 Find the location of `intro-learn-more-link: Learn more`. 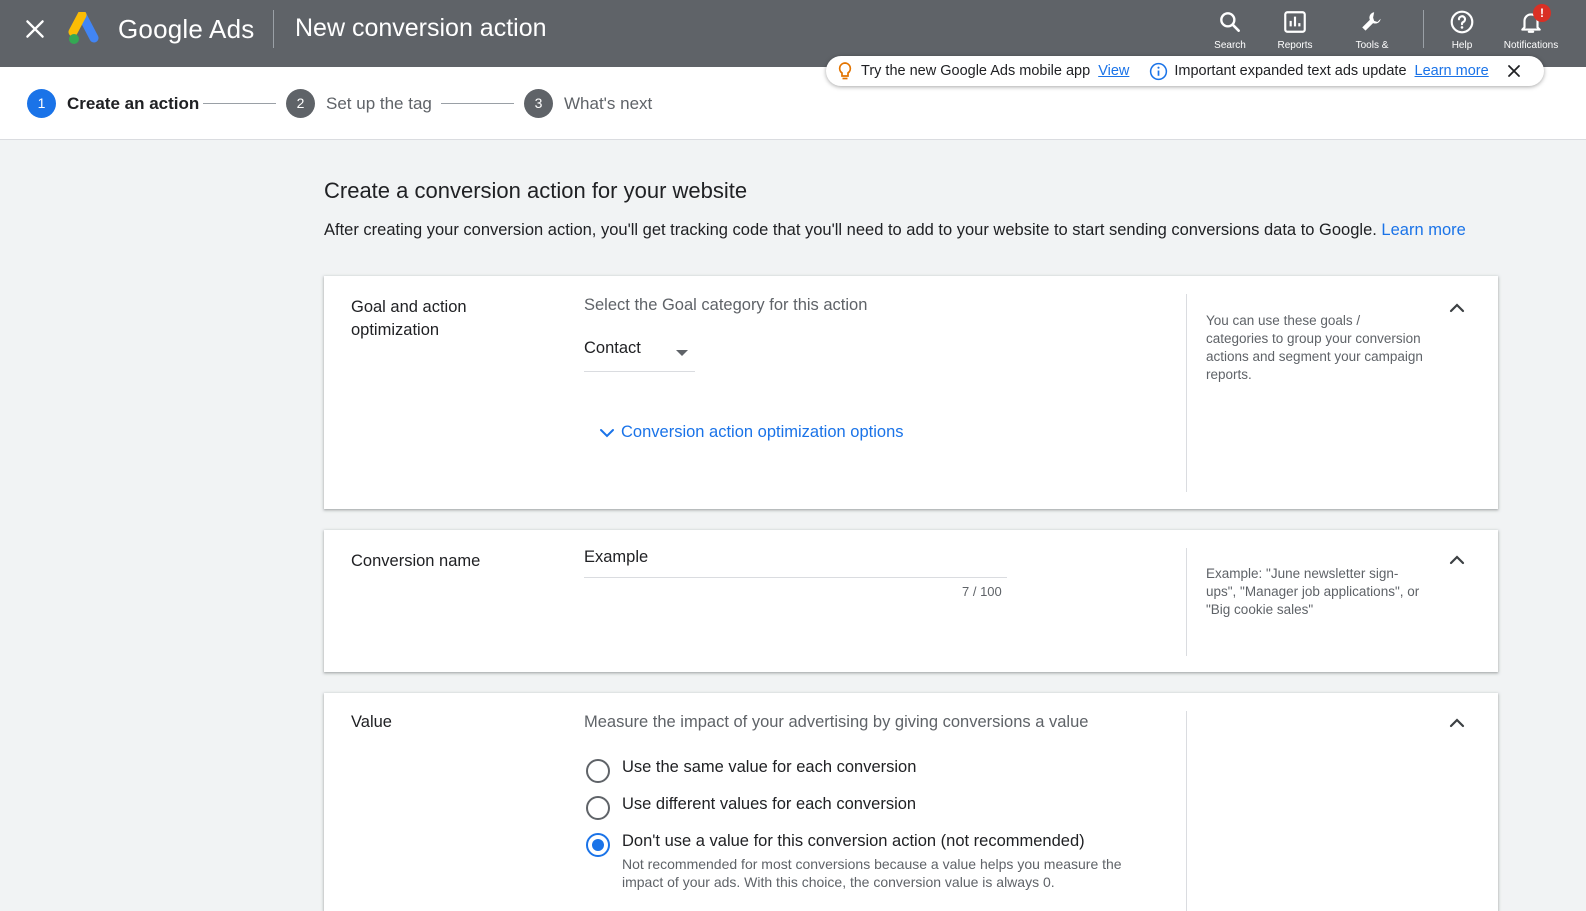

intro-learn-more-link: Learn more is located at coordinates (1423, 230).